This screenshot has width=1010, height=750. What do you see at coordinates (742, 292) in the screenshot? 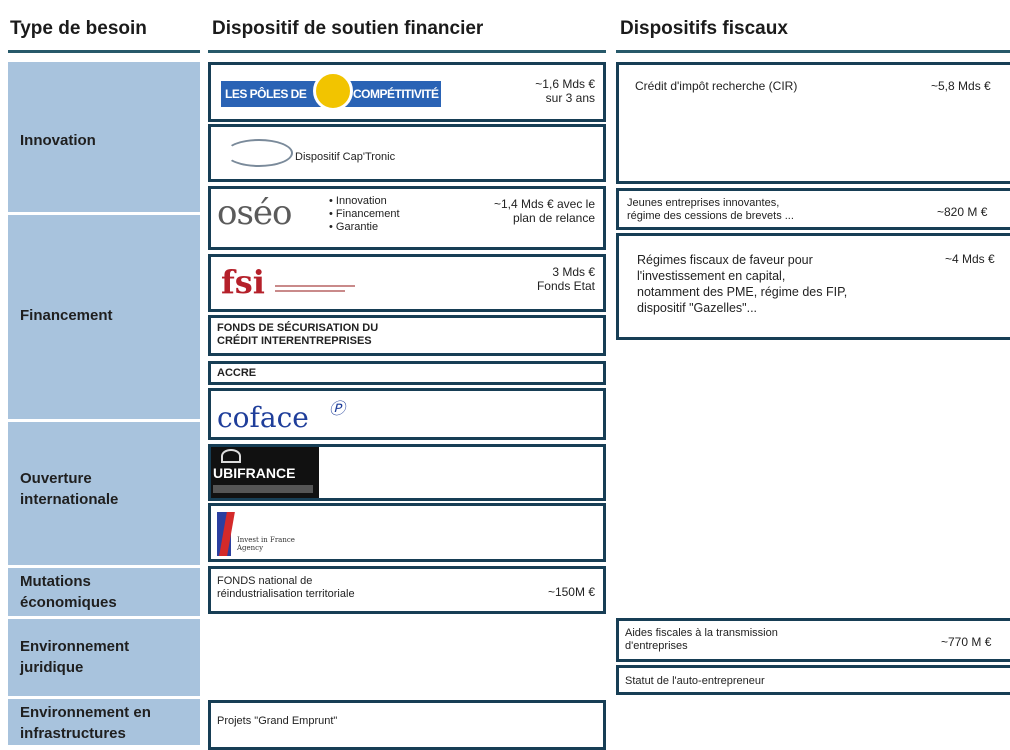
I see `label-line: notamment des PME, régime des FIP,` at bounding box center [742, 292].